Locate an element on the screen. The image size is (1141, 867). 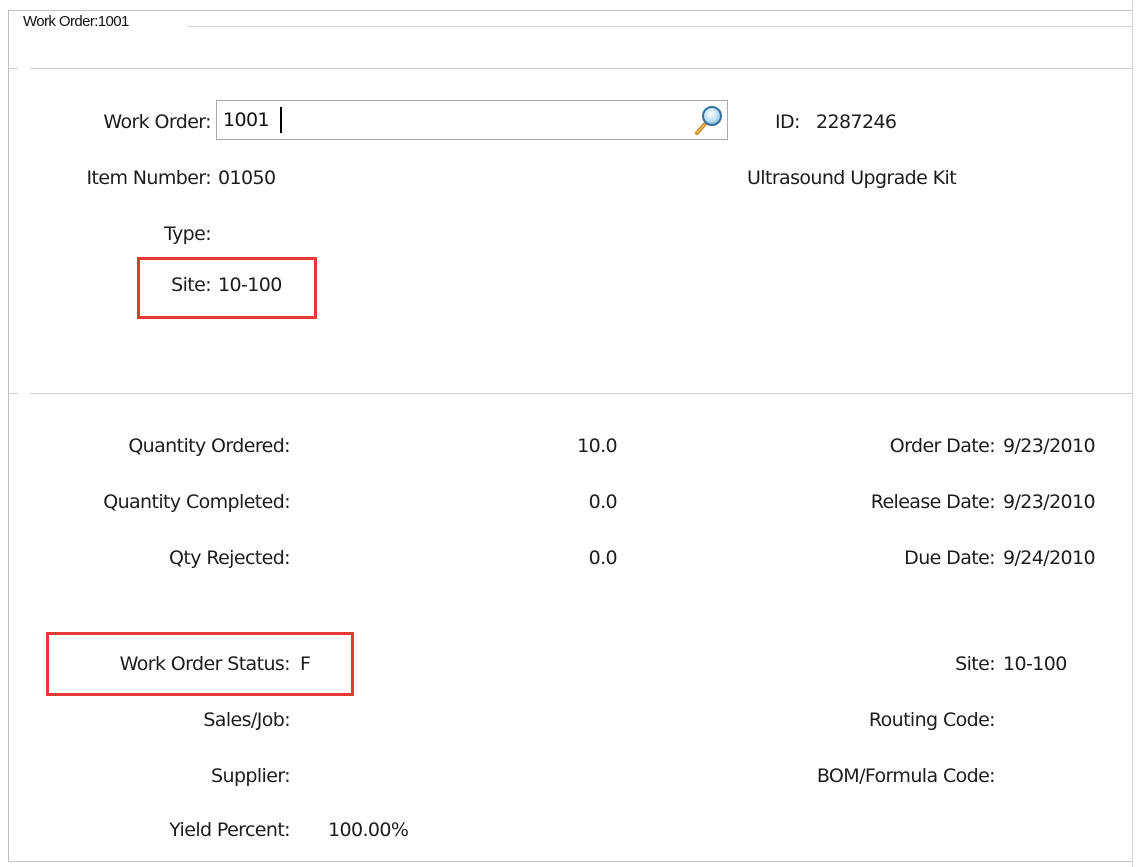
window-title: Work Order:1001 is located at coordinates (77, 21).